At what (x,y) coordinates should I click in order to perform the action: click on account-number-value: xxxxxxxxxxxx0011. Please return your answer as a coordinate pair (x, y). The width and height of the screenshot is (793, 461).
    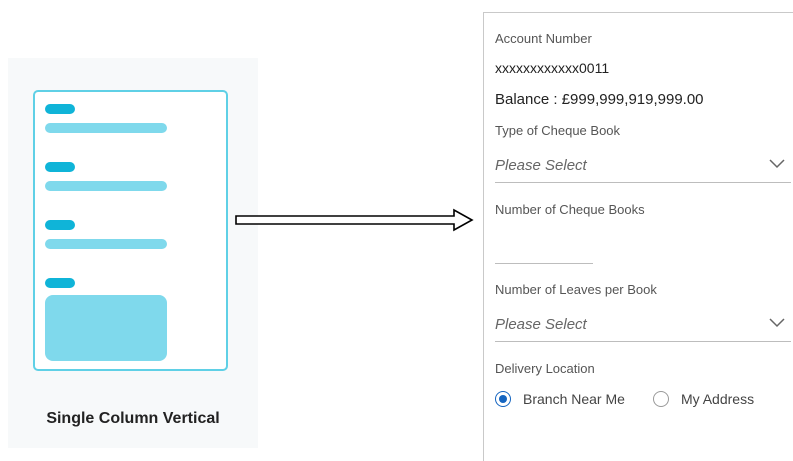
    Looking at the image, I should click on (552, 68).